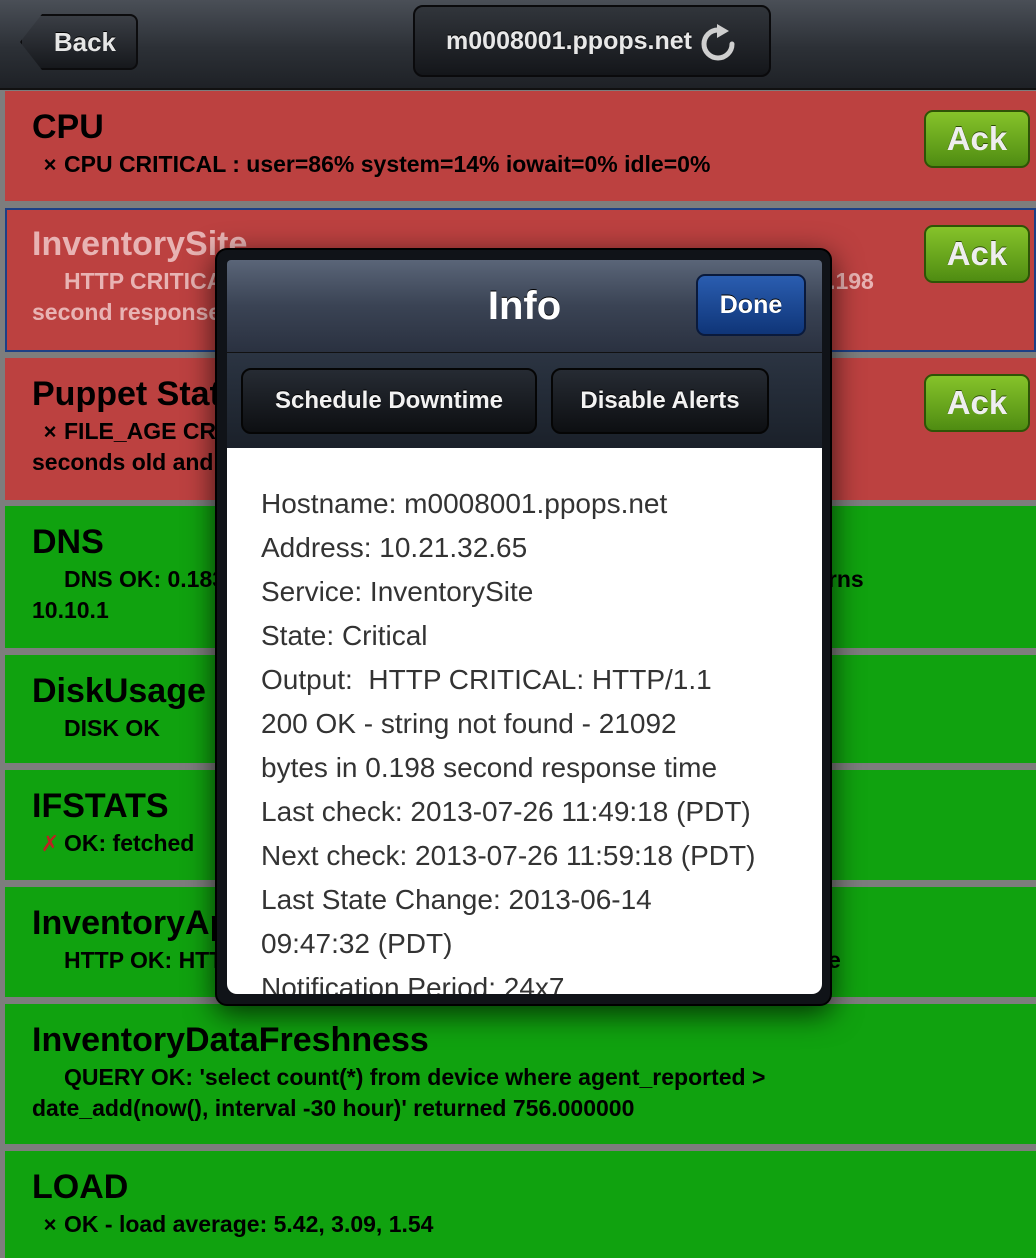 This screenshot has height=1258, width=1036. What do you see at coordinates (394, 547) in the screenshot?
I see `info-address: Address: 10.21.32.65` at bounding box center [394, 547].